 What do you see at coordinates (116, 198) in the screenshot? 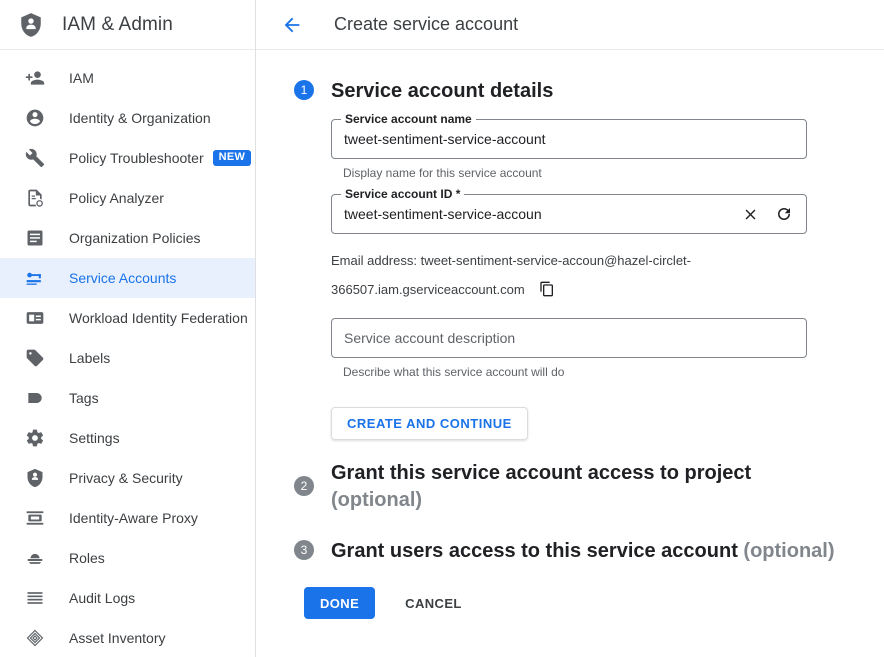
I see `sidebar-item-label: Policy Analyzer` at bounding box center [116, 198].